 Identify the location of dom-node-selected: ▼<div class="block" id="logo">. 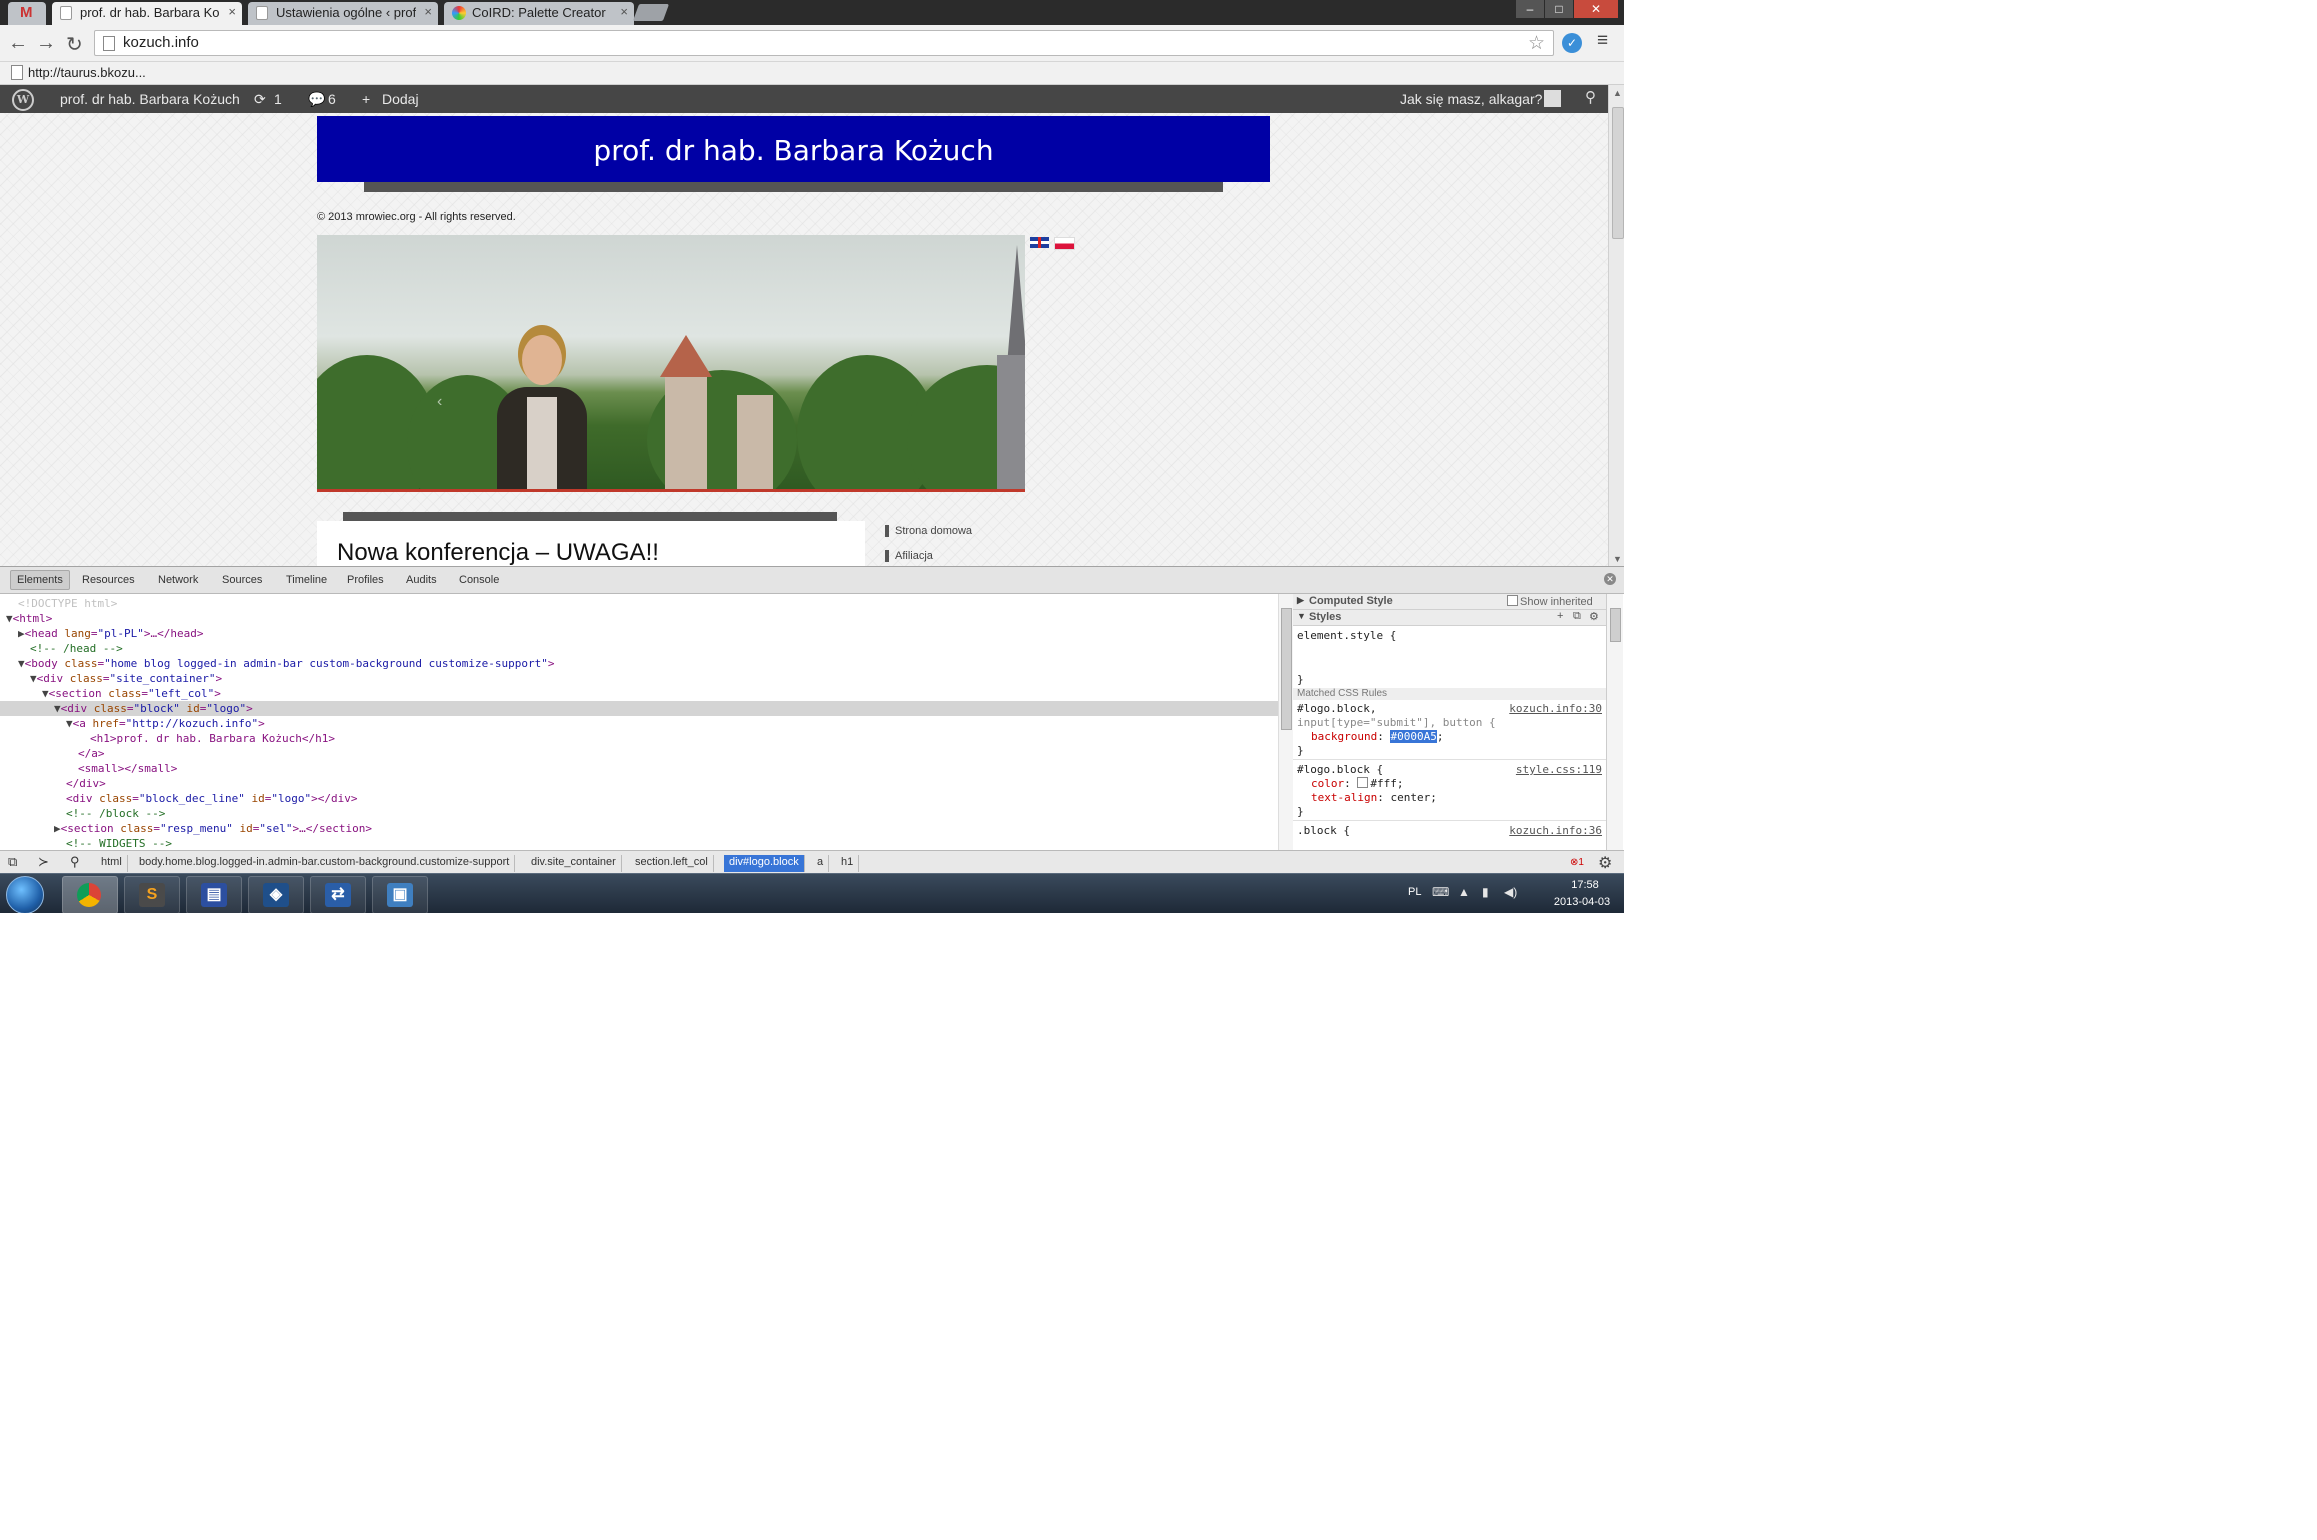
(639, 708).